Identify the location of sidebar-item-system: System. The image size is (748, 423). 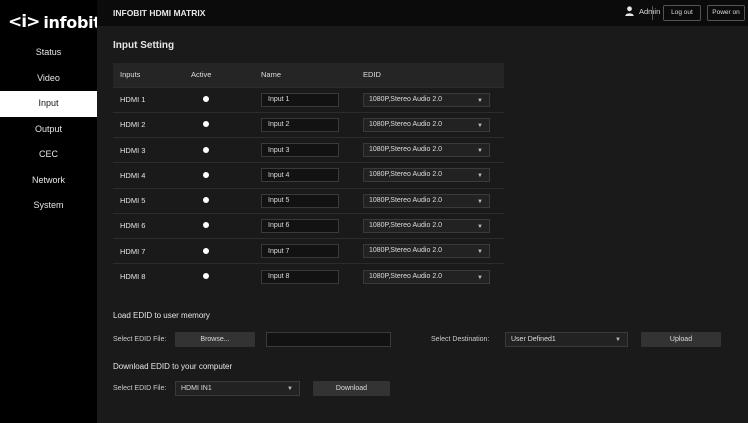
(48, 206).